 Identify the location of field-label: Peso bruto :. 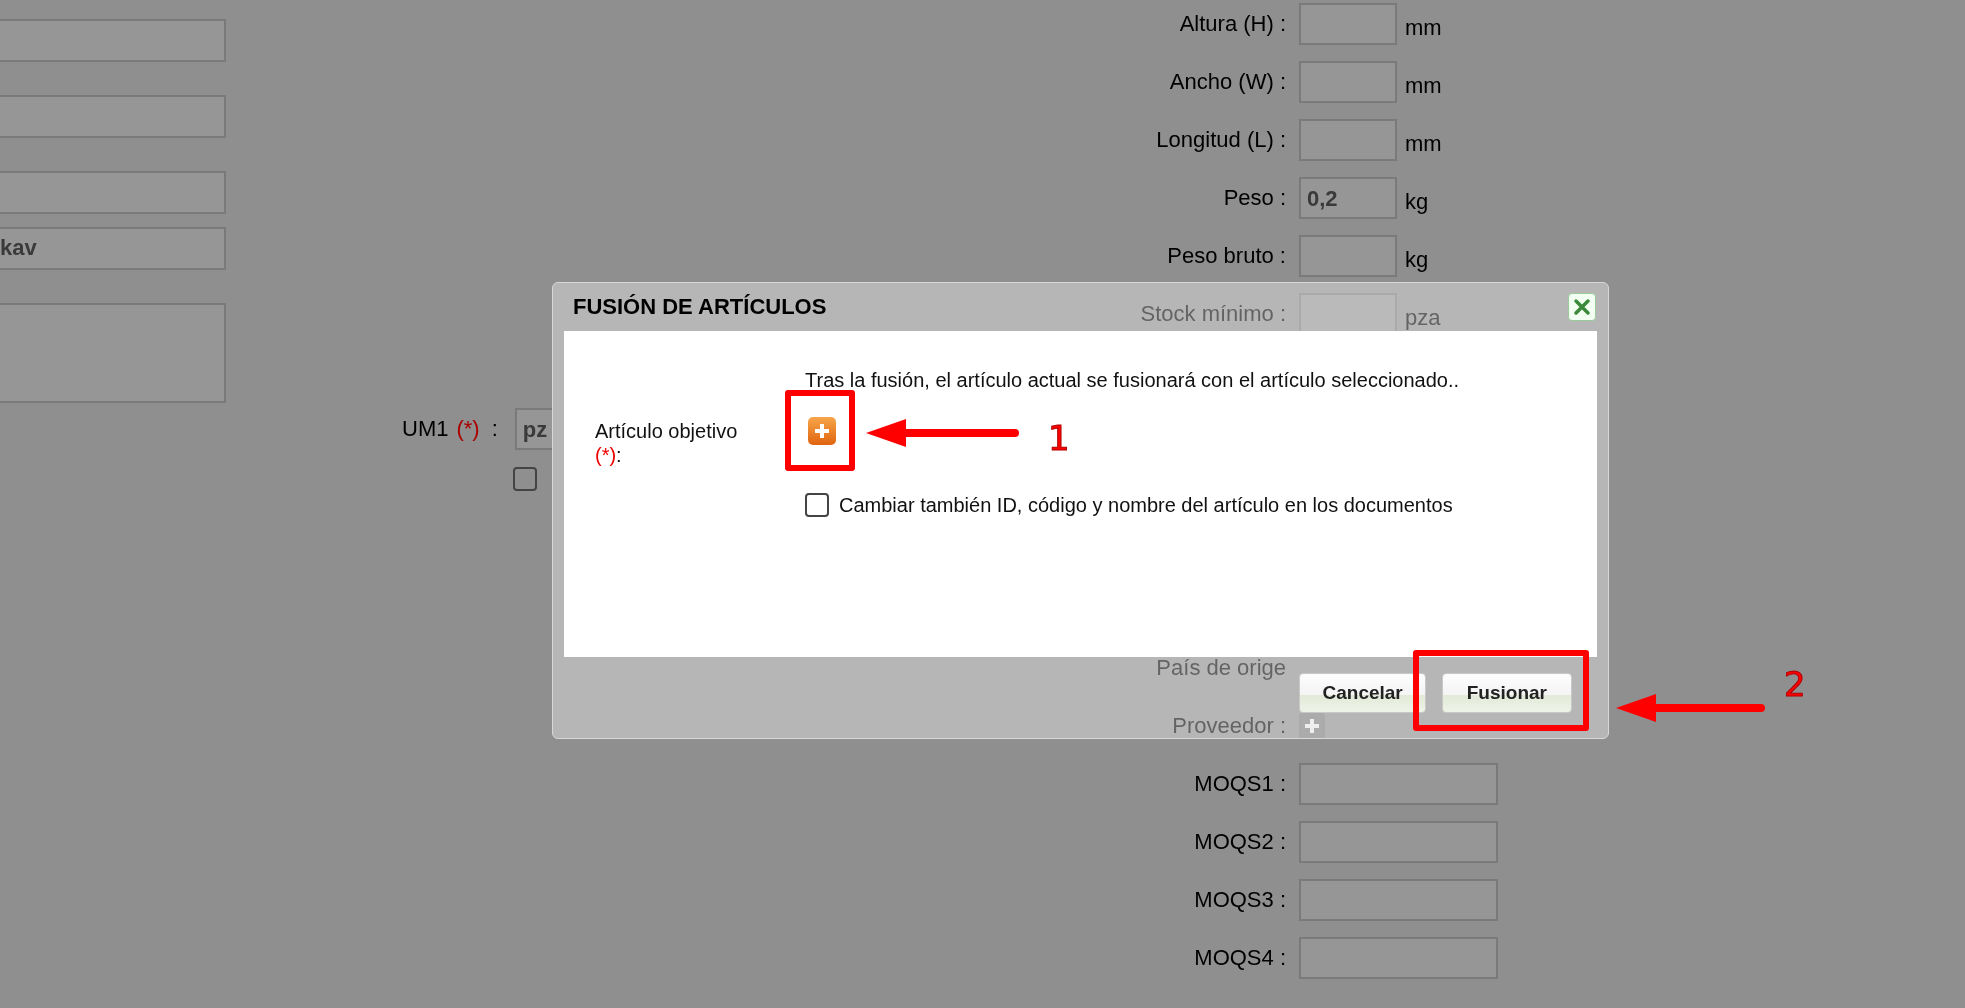
(1226, 256).